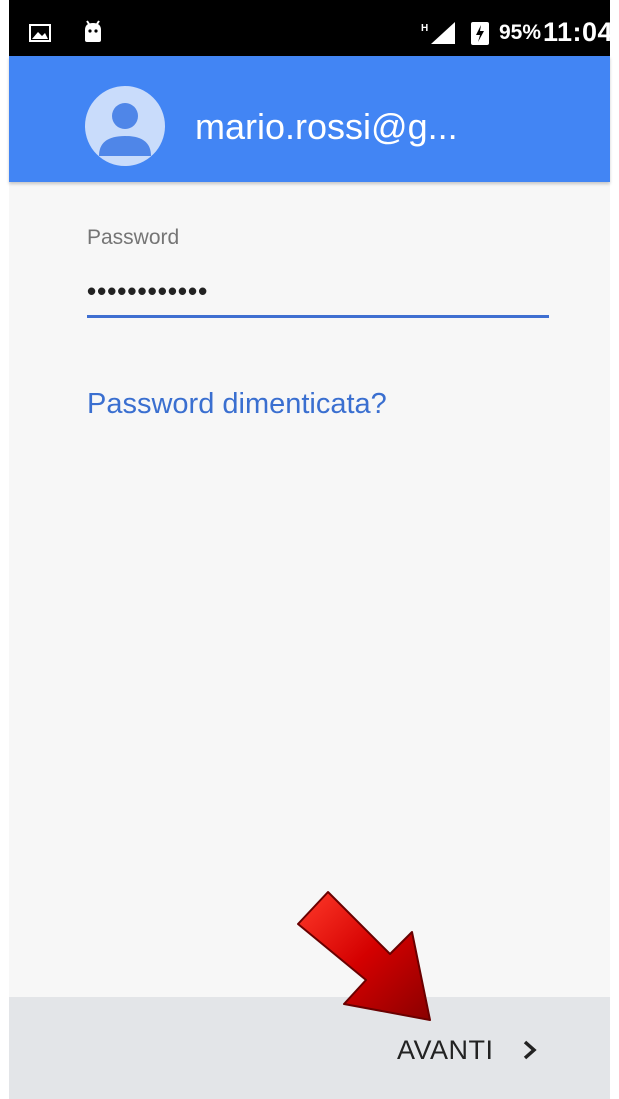  I want to click on next-button-label: AVANTI, so click(445, 1049).